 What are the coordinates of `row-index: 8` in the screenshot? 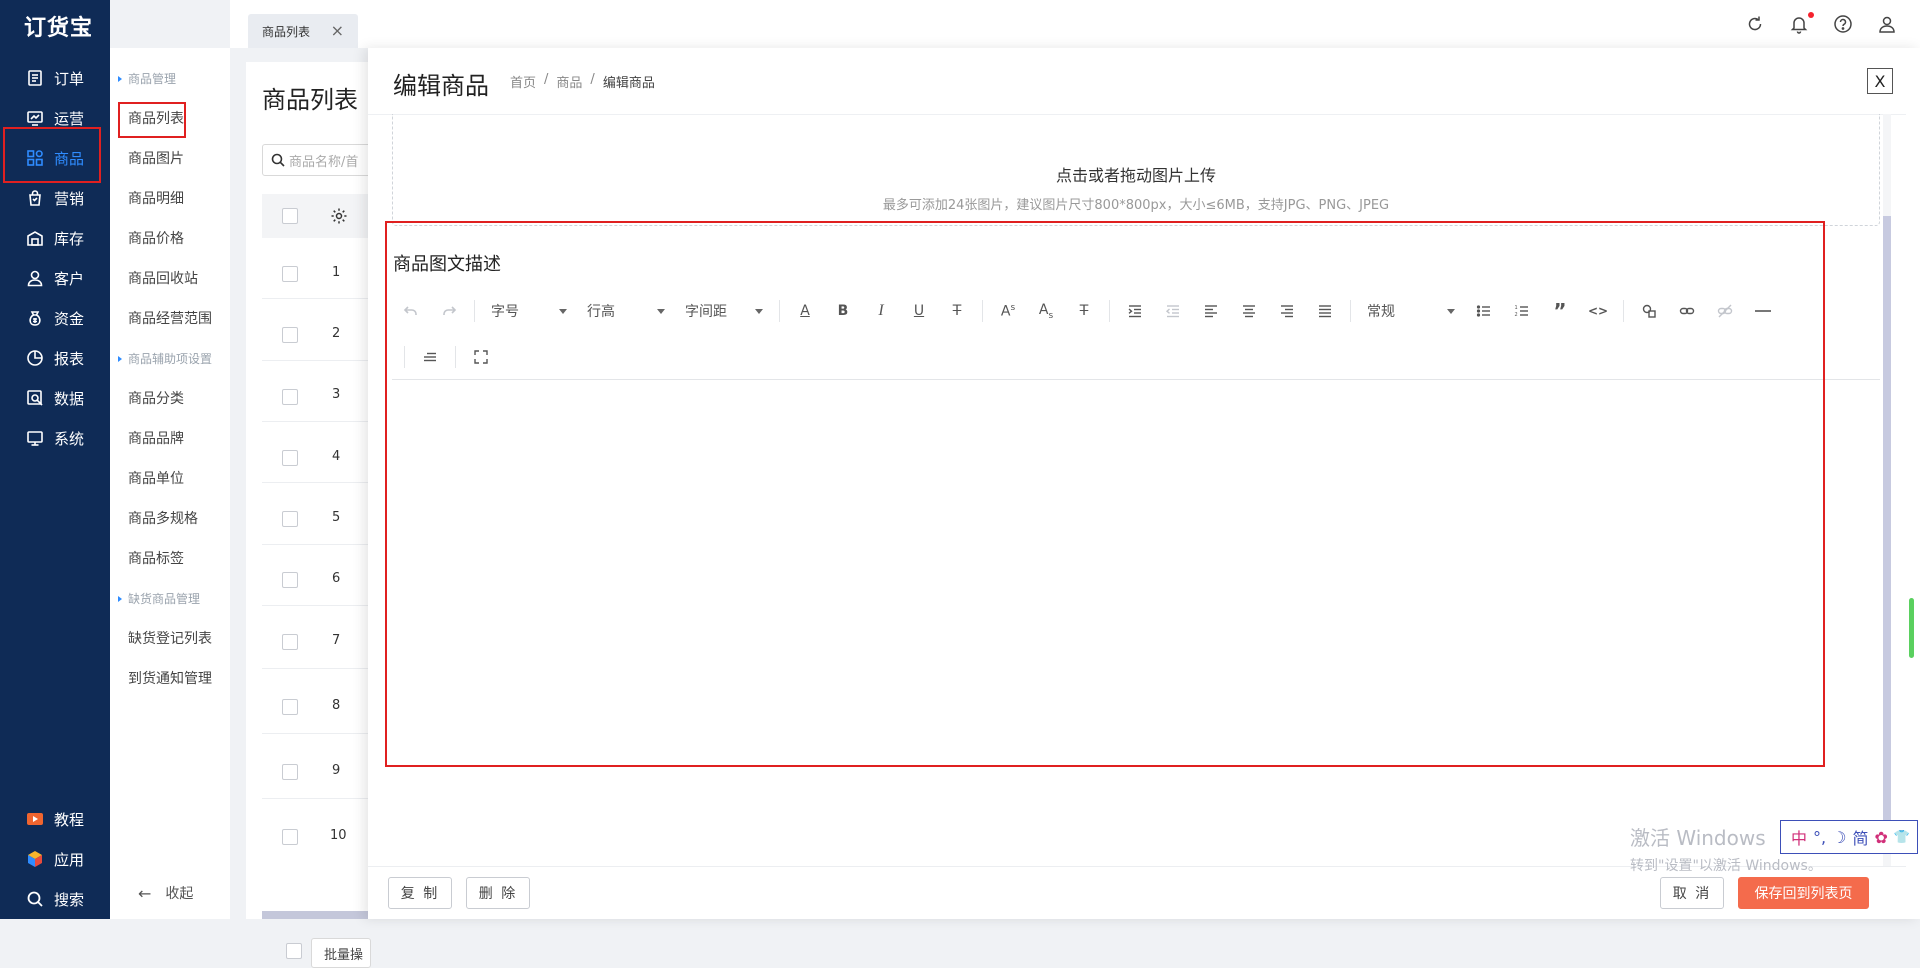 It's located at (336, 705).